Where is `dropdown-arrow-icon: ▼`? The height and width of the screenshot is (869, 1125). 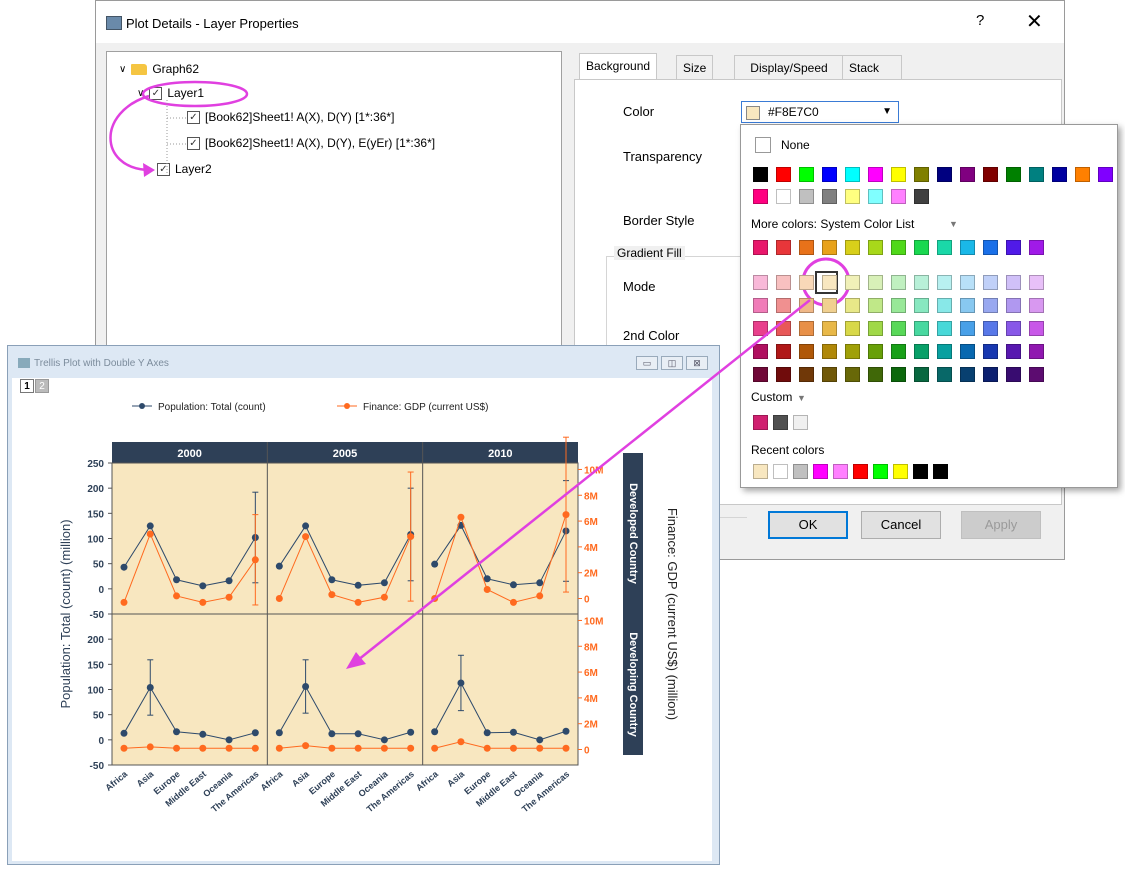 dropdown-arrow-icon: ▼ is located at coordinates (887, 111).